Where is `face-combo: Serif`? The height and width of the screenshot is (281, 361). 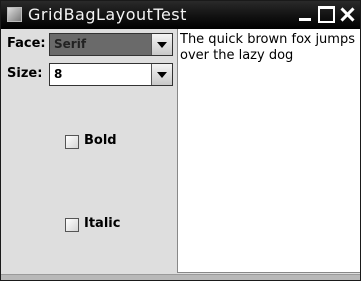
face-combo: Serif is located at coordinates (111, 44).